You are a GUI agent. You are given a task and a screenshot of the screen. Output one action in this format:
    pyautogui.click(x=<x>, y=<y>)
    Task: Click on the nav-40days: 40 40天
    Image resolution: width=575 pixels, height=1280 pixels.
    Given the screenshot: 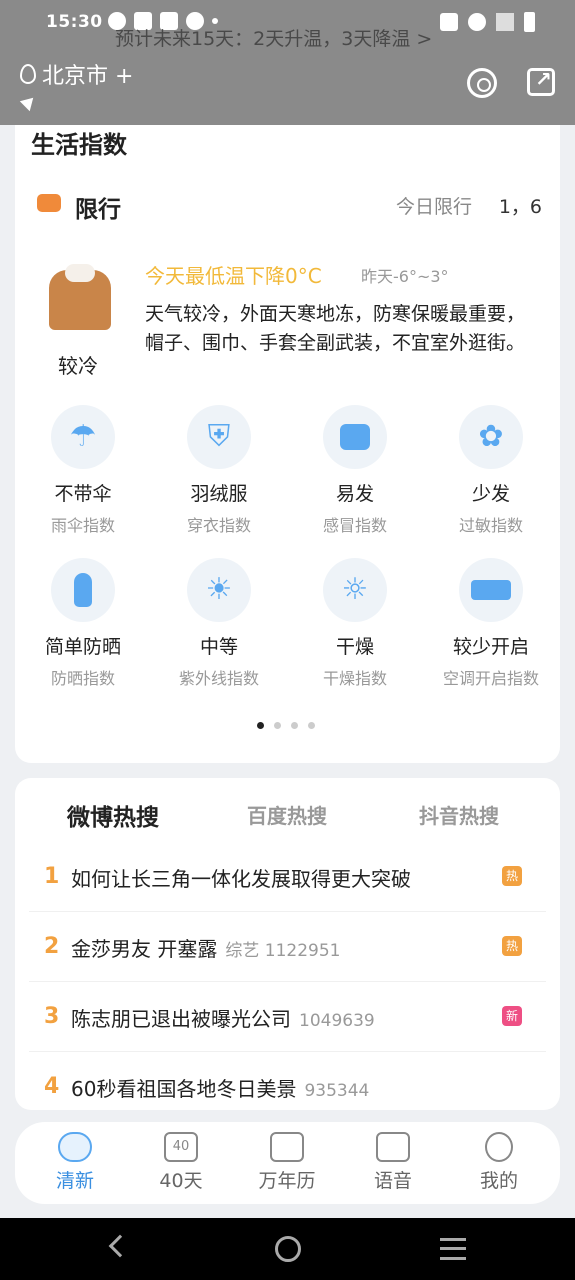 What is the action you would take?
    pyautogui.click(x=181, y=1162)
    